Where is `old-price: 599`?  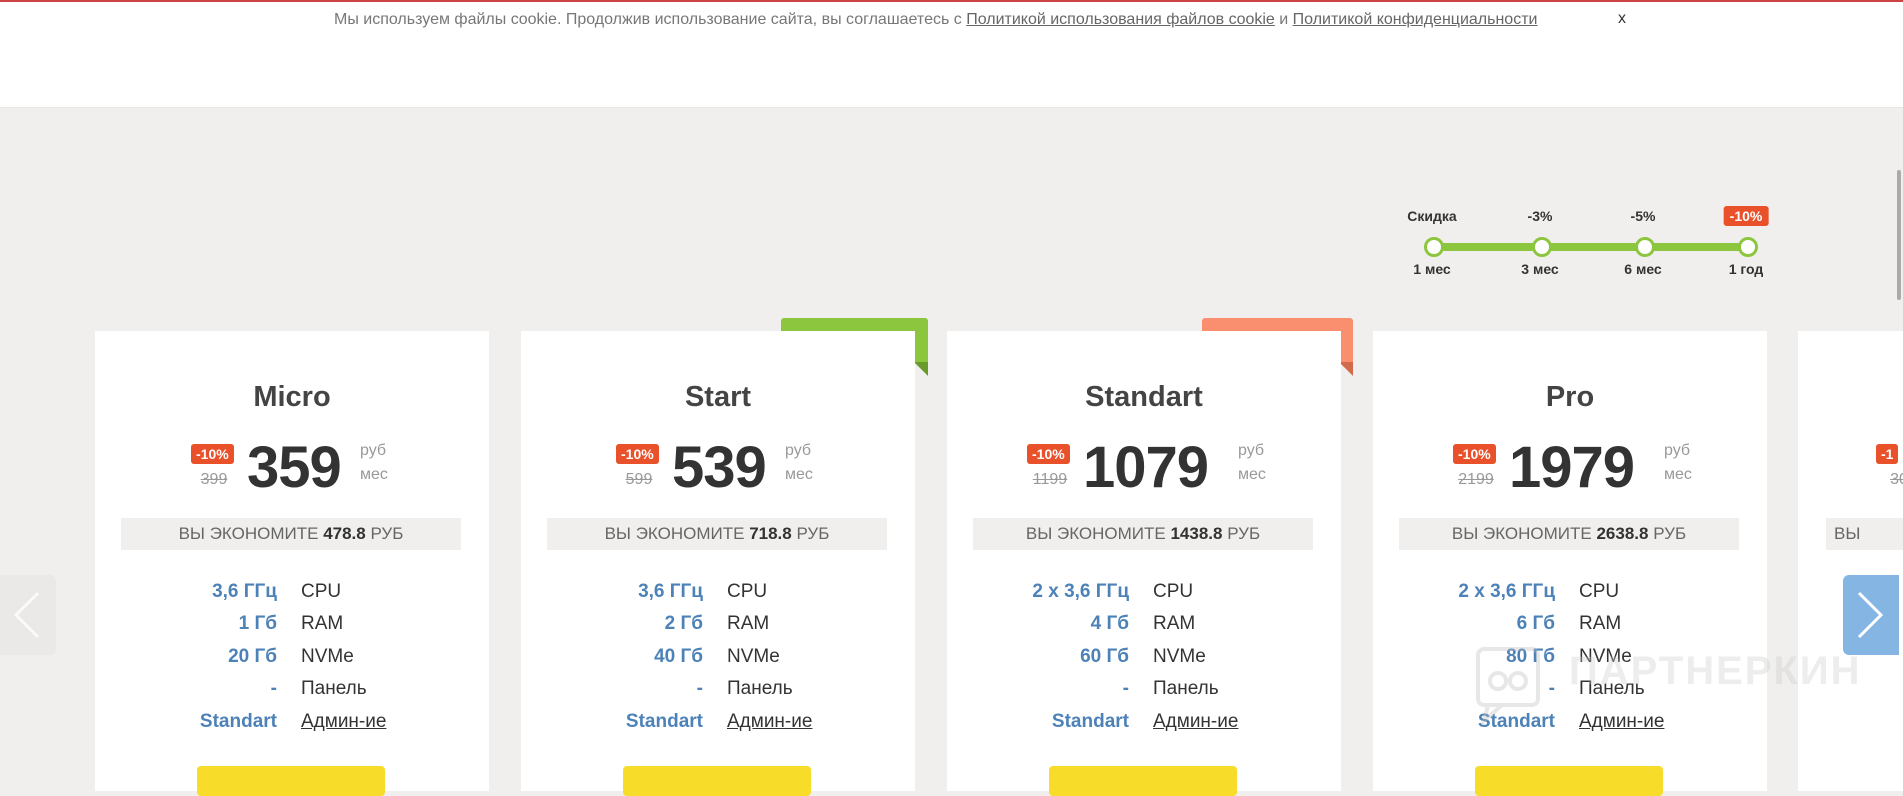 old-price: 599 is located at coordinates (639, 479).